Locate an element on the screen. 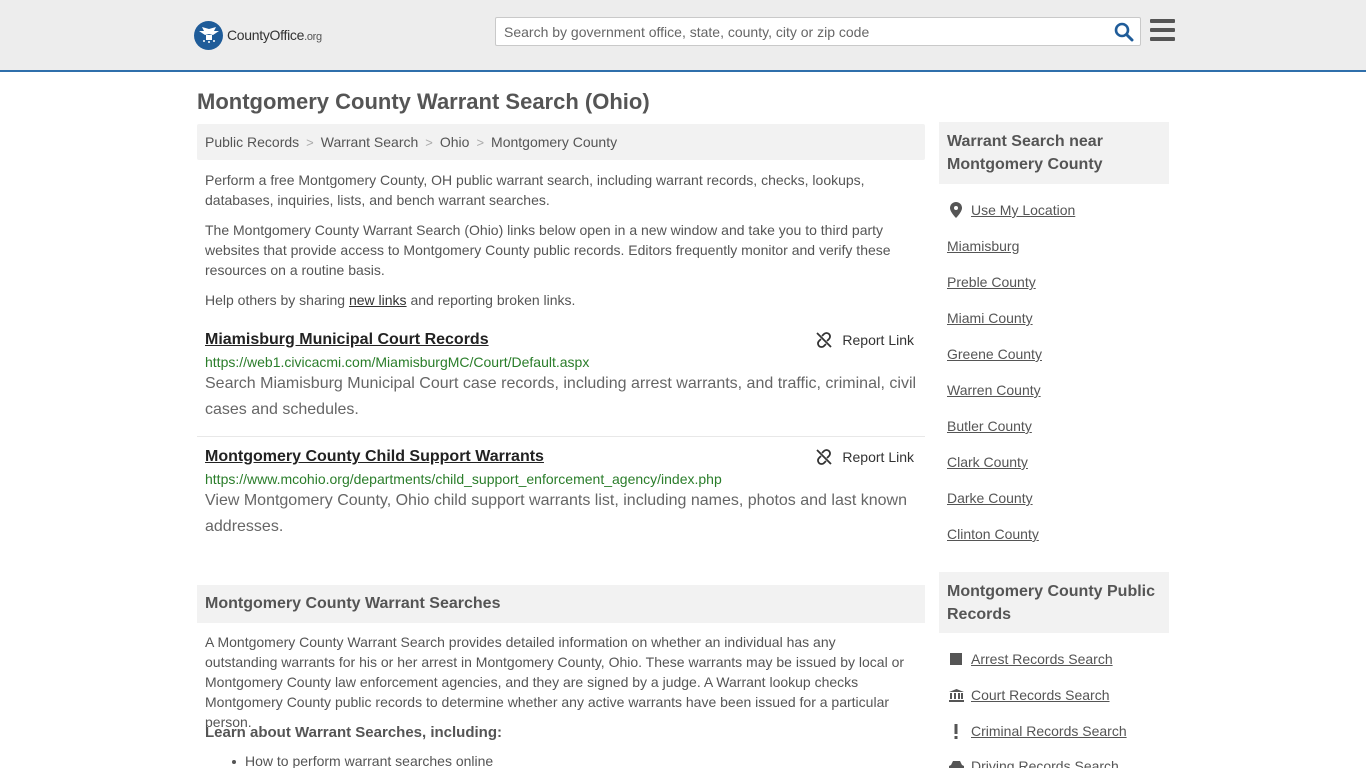 This screenshot has width=1366, height=768. sidebar-link-warren-county: Warren County is located at coordinates (994, 390).